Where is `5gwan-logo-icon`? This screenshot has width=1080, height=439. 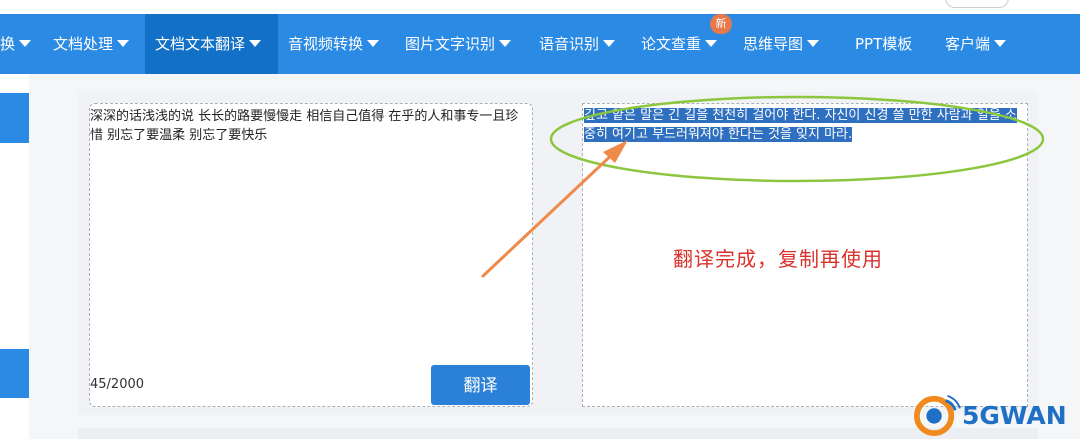
5gwan-logo-icon is located at coordinates (937, 415).